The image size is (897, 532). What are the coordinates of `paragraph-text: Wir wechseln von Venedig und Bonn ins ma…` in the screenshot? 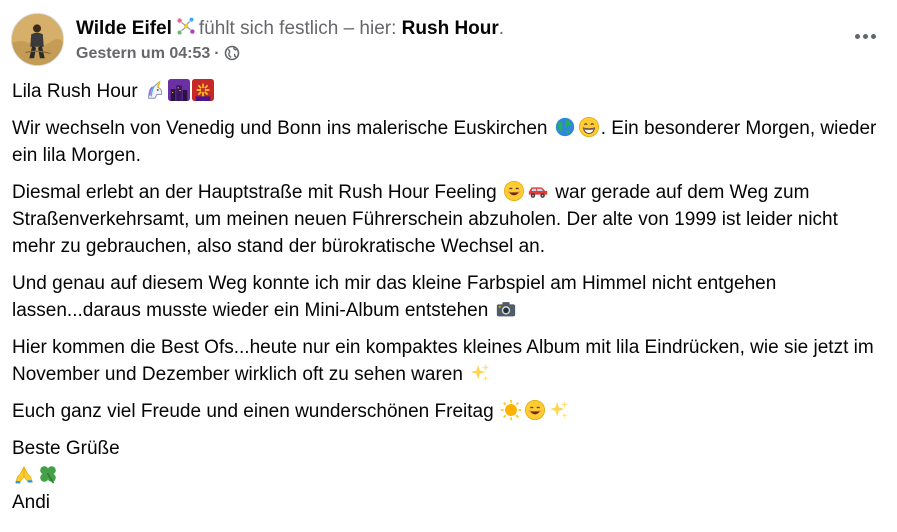 It's located at (280, 128).